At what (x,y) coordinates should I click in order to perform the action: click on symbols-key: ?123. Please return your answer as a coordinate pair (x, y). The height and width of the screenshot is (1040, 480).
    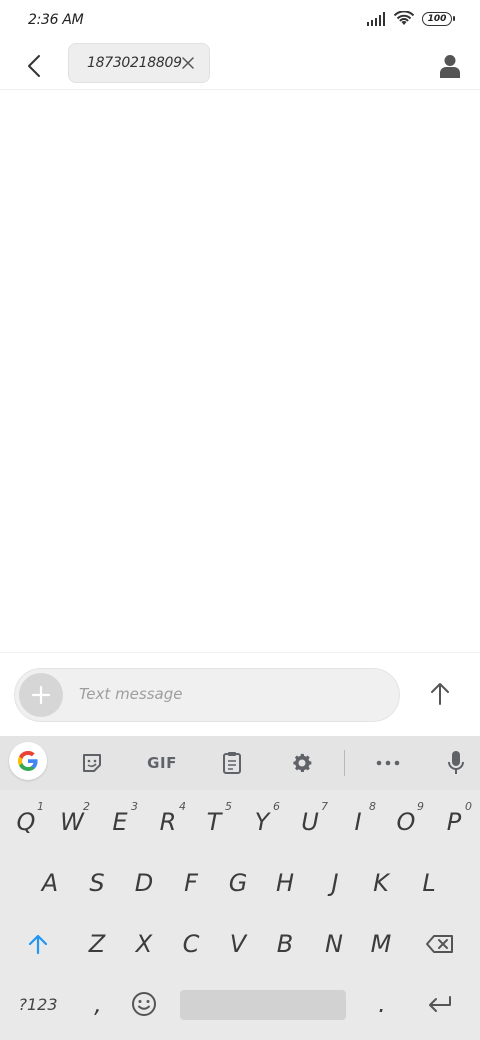
    Looking at the image, I should click on (38, 1004).